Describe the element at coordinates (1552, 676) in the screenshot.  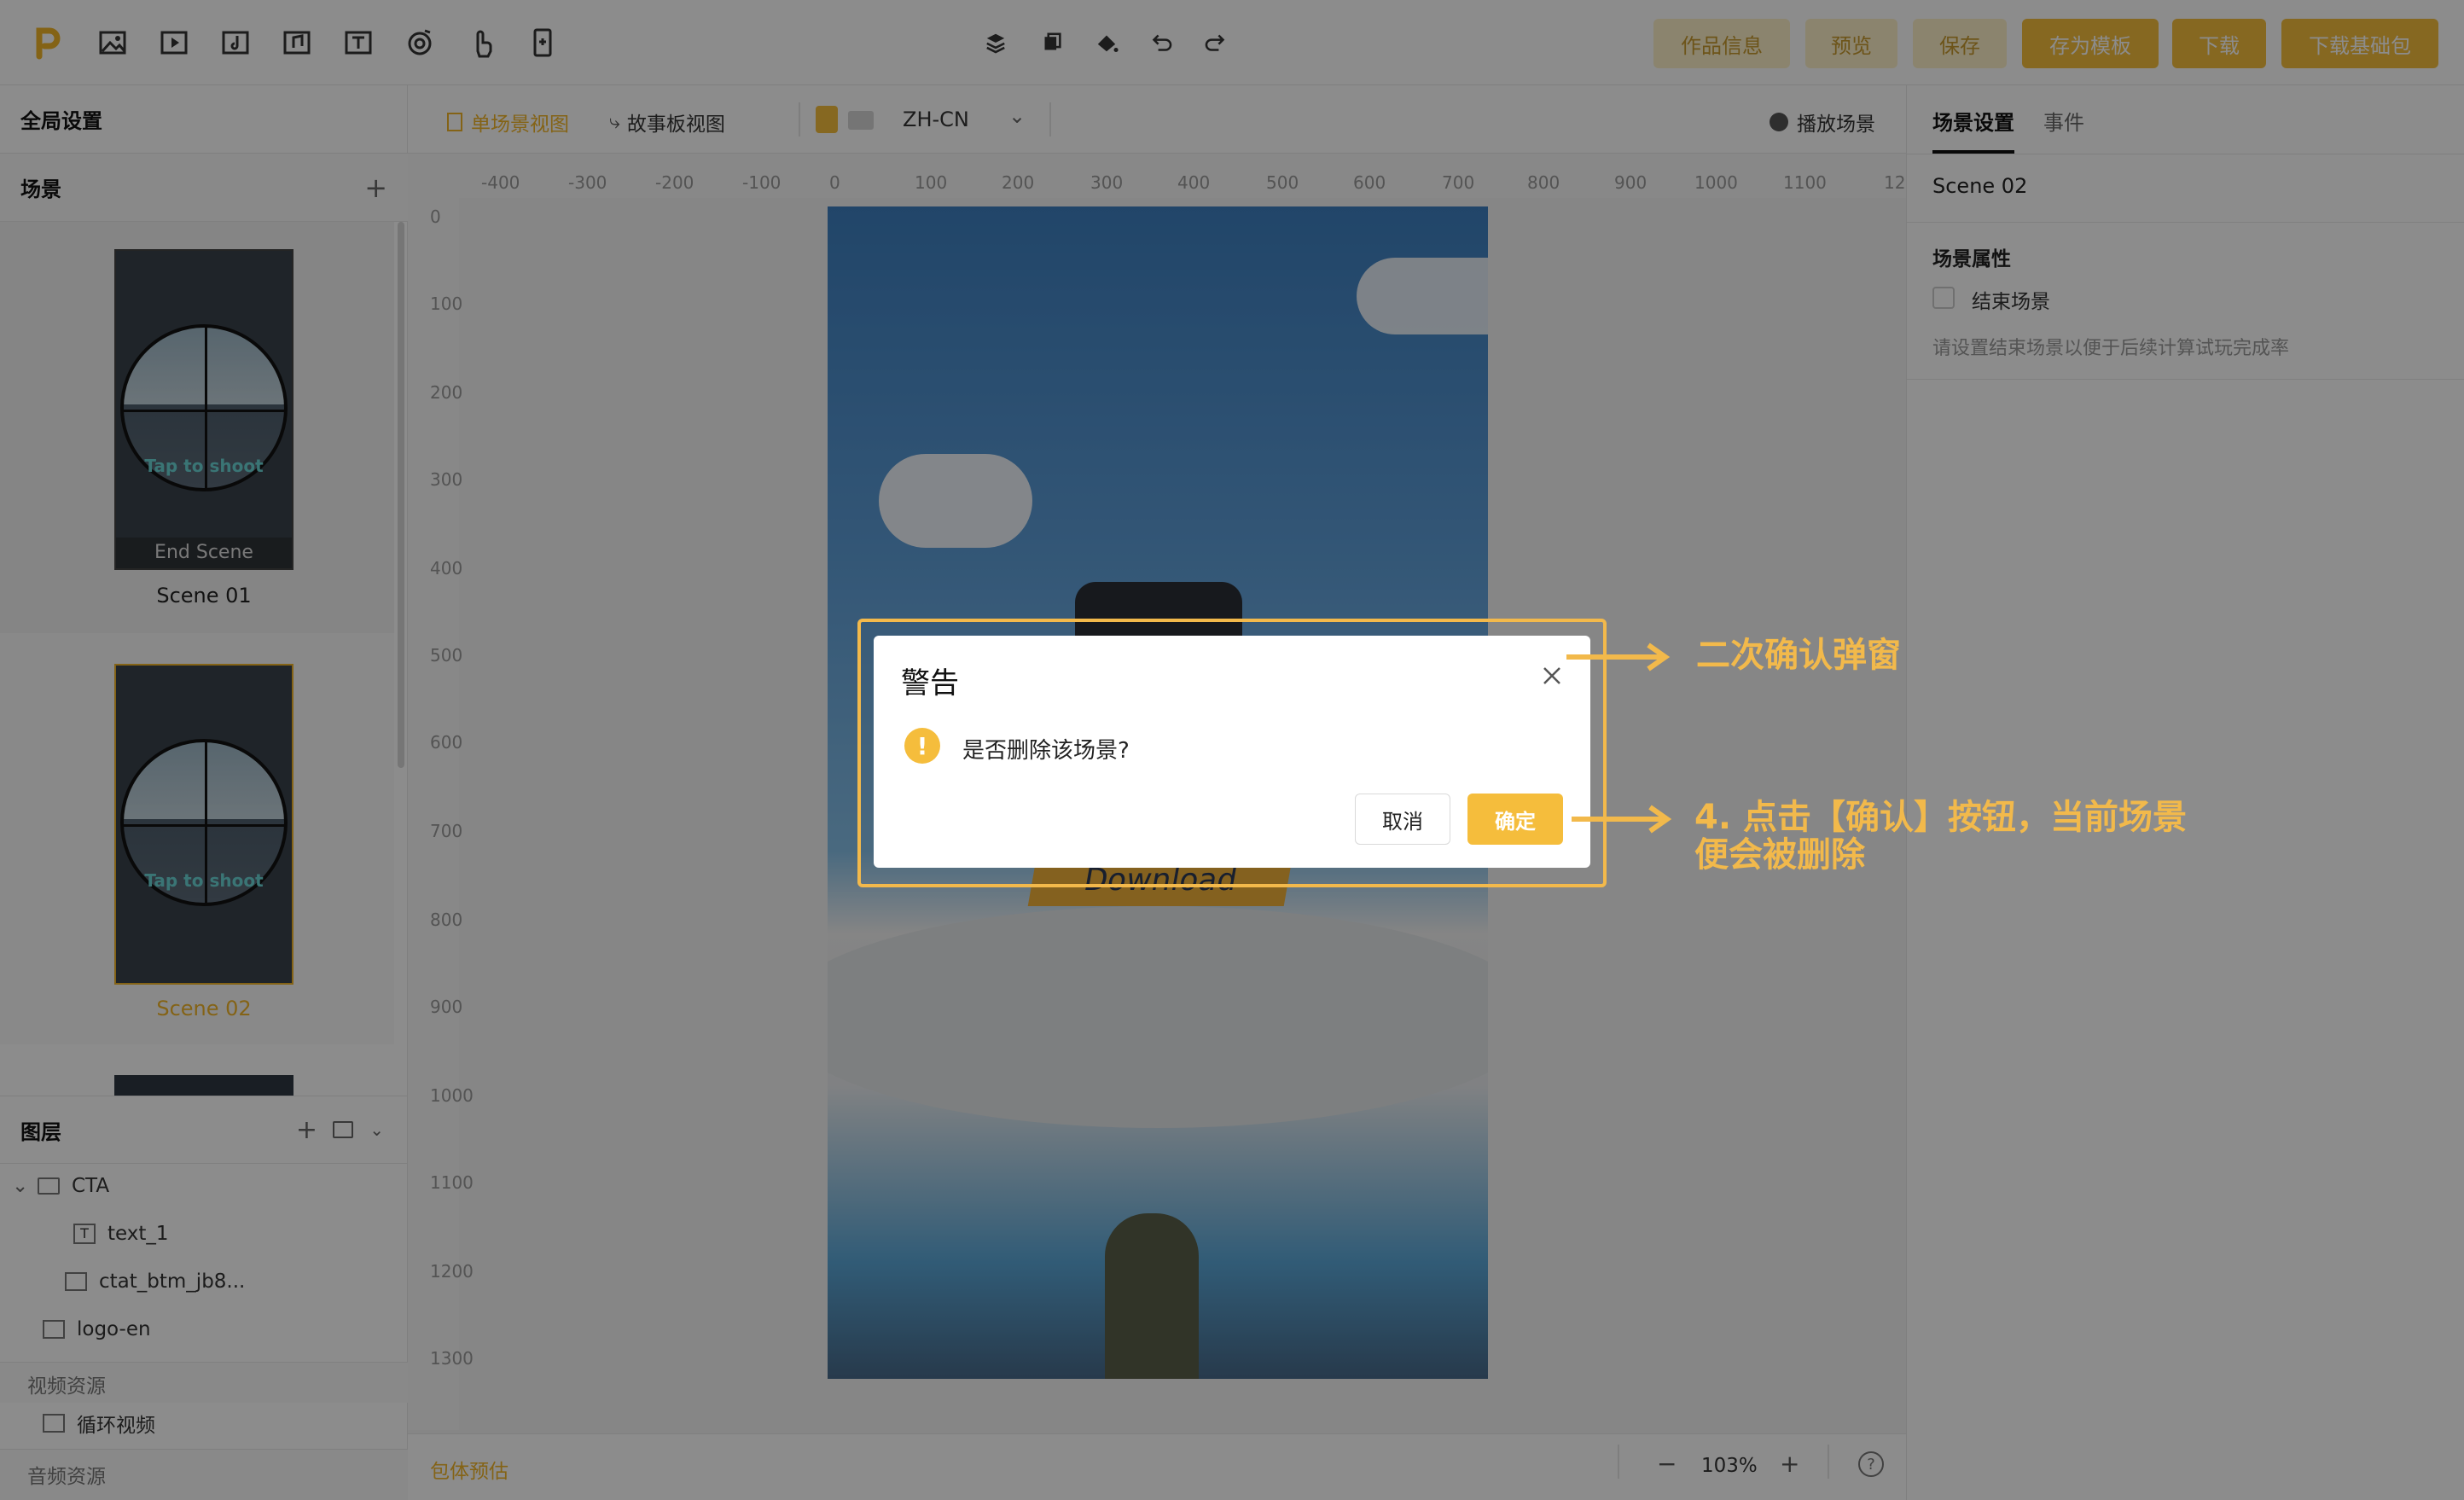
I see `close-icon` at that location.